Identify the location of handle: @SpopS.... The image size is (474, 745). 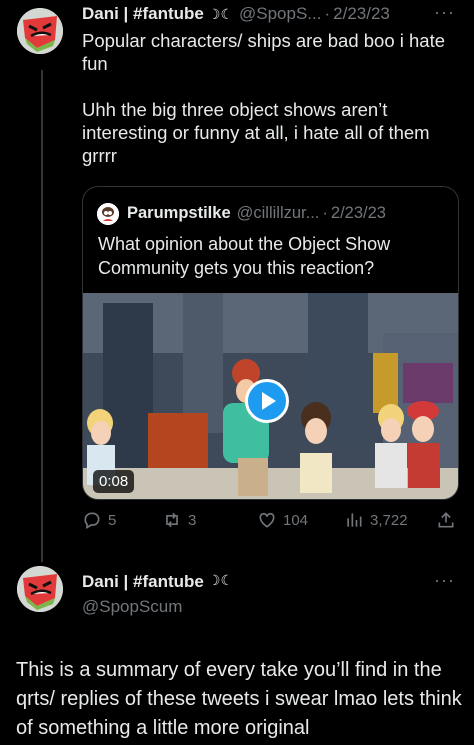
(280, 14).